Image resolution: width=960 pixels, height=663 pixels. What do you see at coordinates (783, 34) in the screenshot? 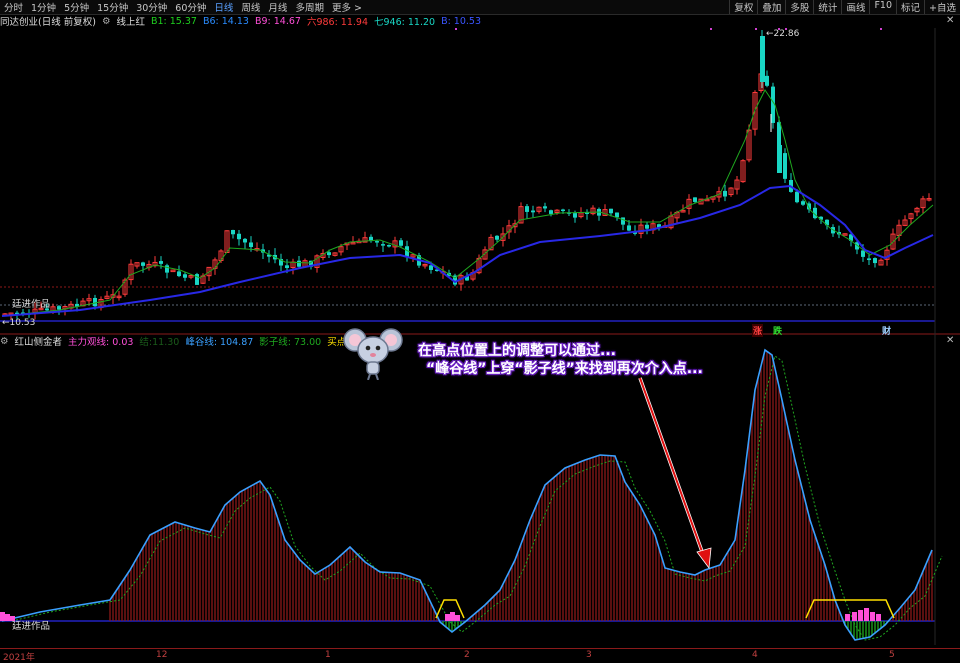
I see `high-price-label: ←22.86` at bounding box center [783, 34].